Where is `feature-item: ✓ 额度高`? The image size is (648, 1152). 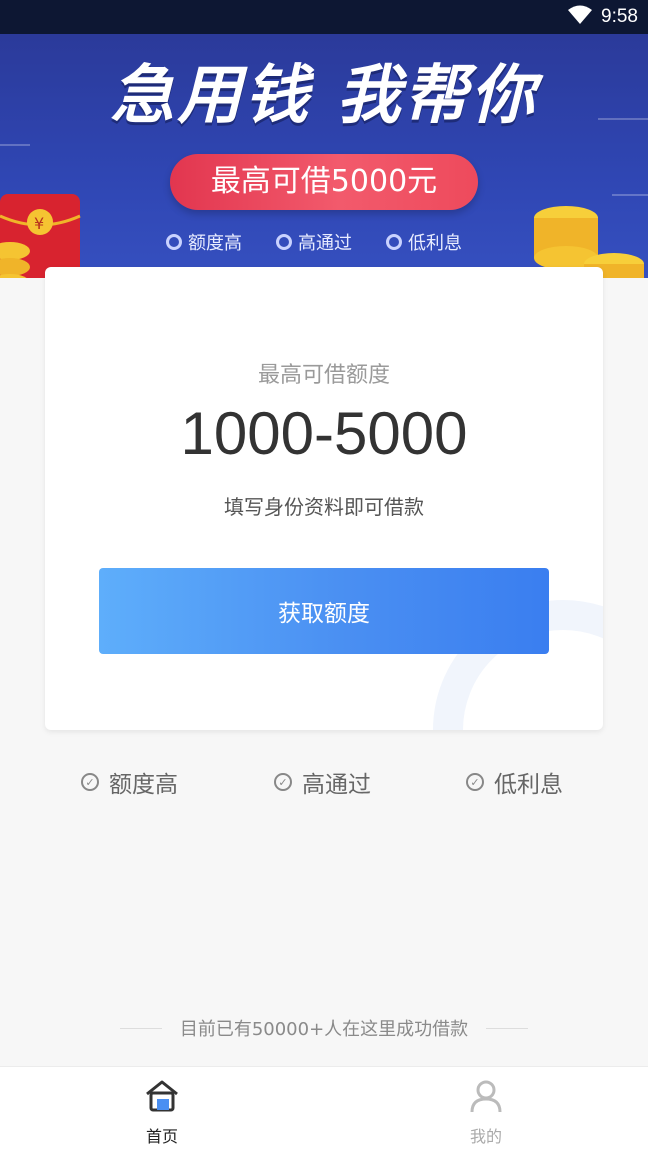 feature-item: ✓ 额度高 is located at coordinates (129, 782).